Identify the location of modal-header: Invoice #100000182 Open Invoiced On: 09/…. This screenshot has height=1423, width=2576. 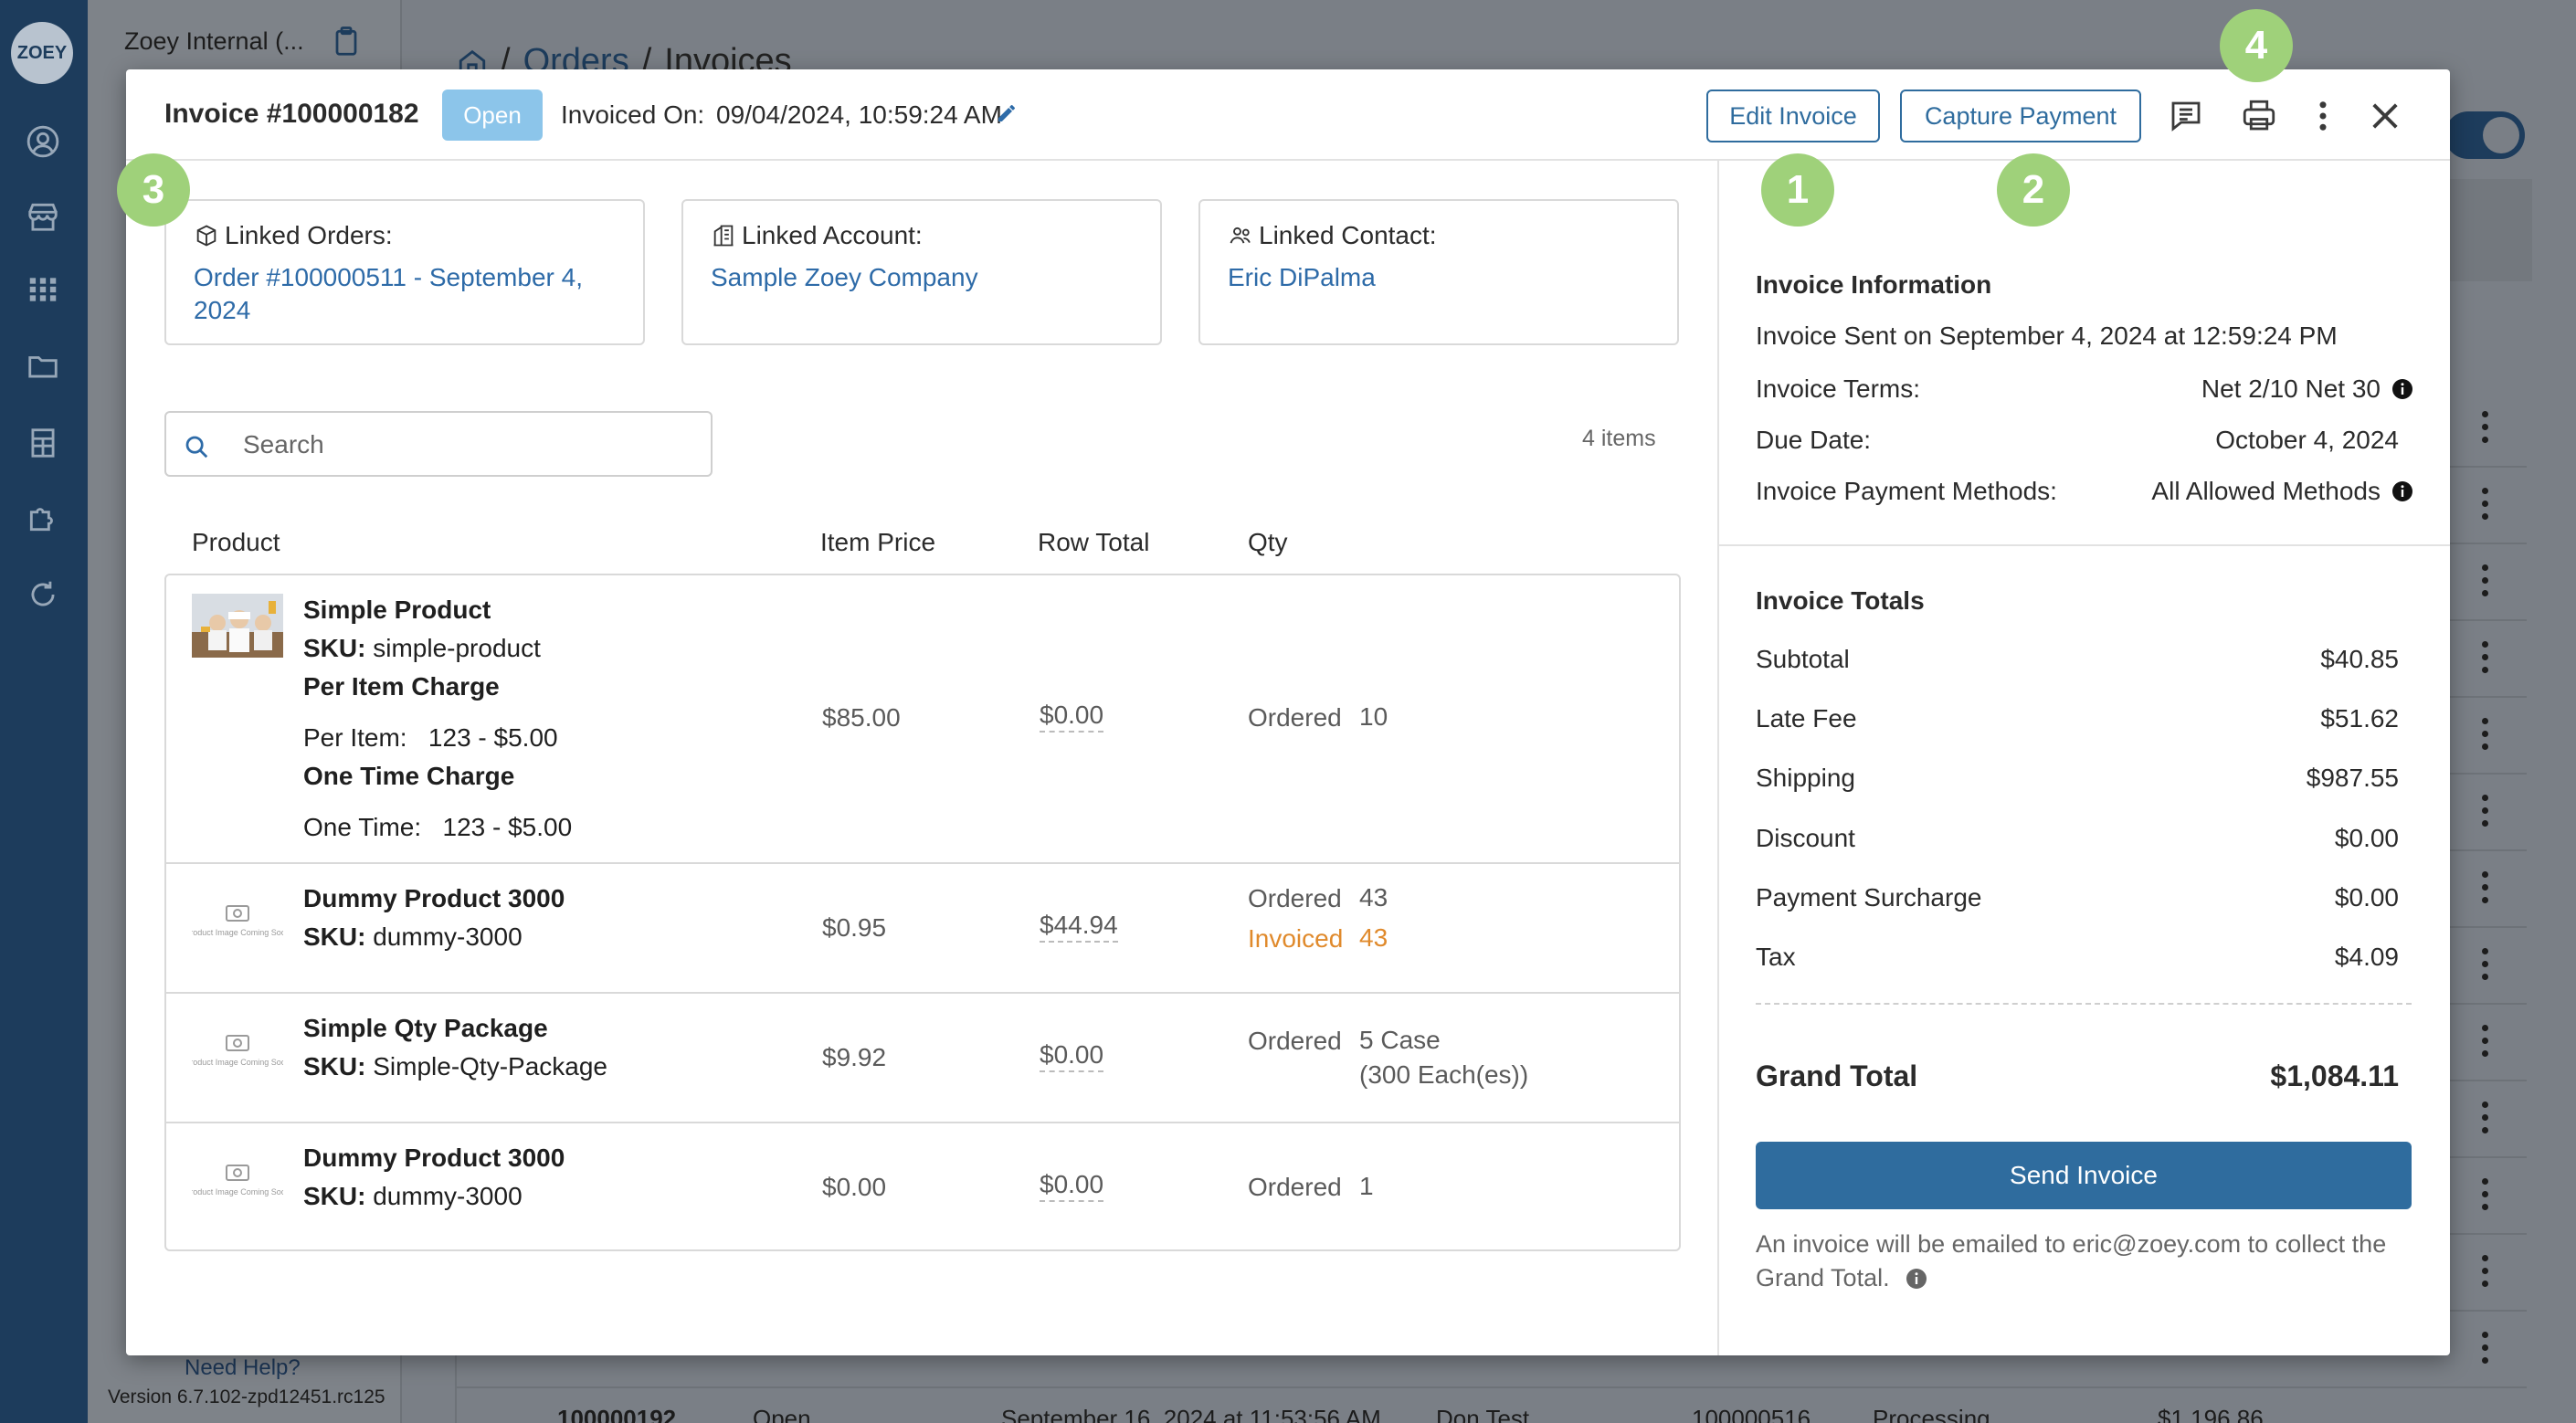
(1288, 115).